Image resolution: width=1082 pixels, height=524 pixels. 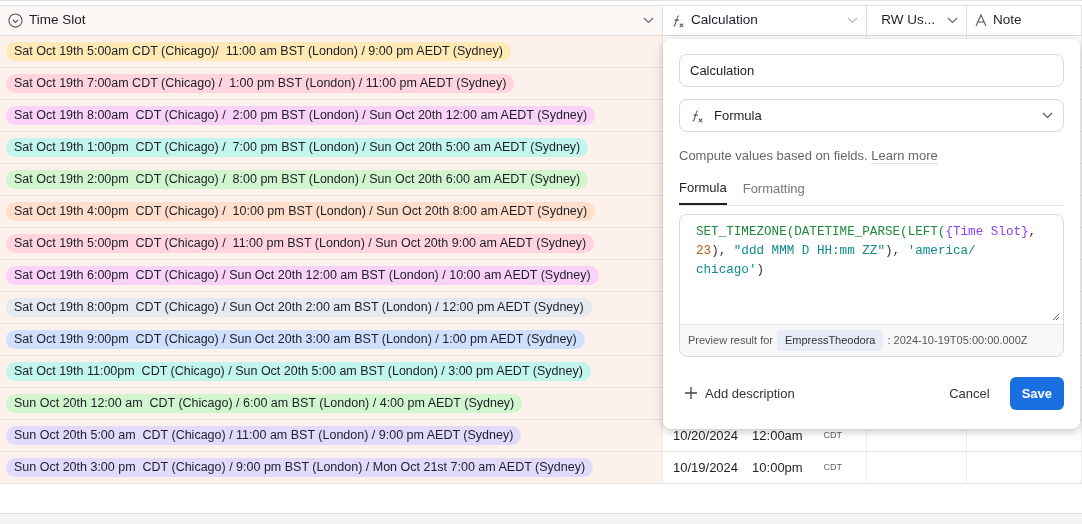 What do you see at coordinates (301, 211) in the screenshot?
I see `time-slot-tag: Sat Oct 19th 4:00pm CDT (Chicago) / 10:00 pm BST (London) / Sun Oct 20th 8:00 am AEDT (Sydney)` at bounding box center [301, 211].